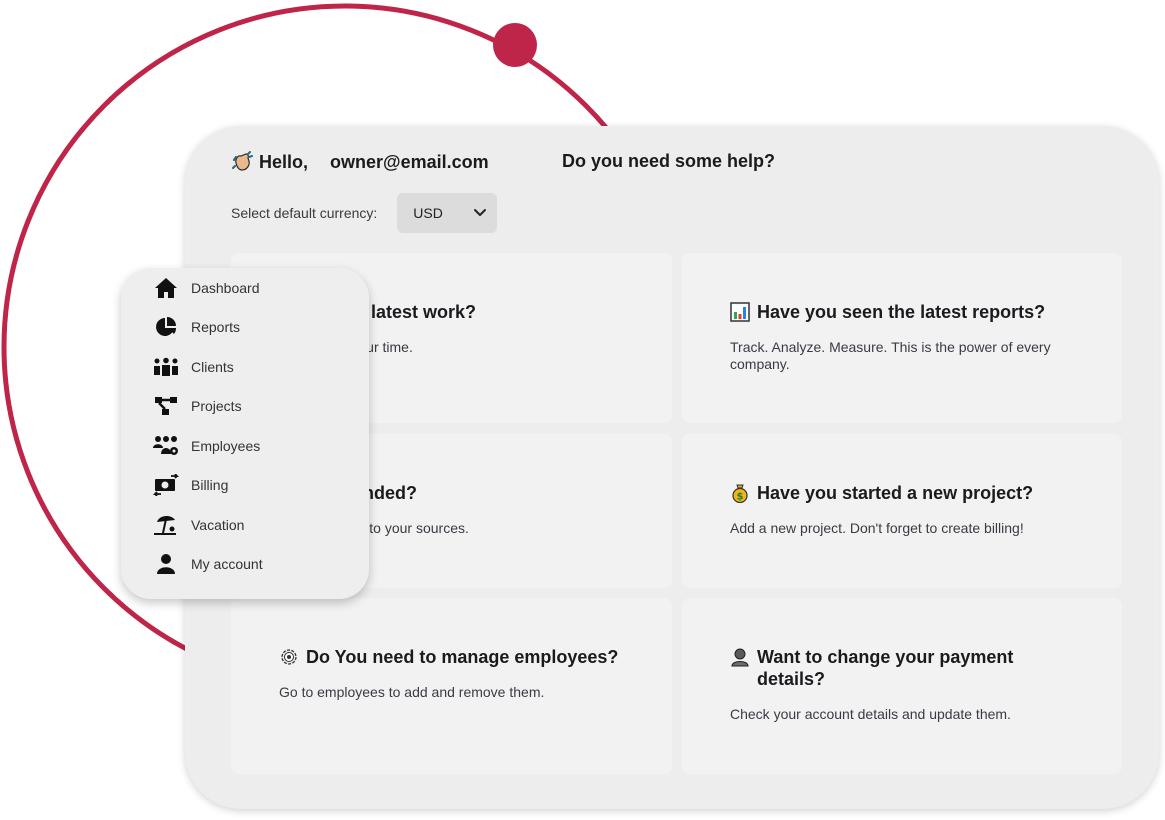  I want to click on sidebar-item-billing: Billing, so click(190, 485).